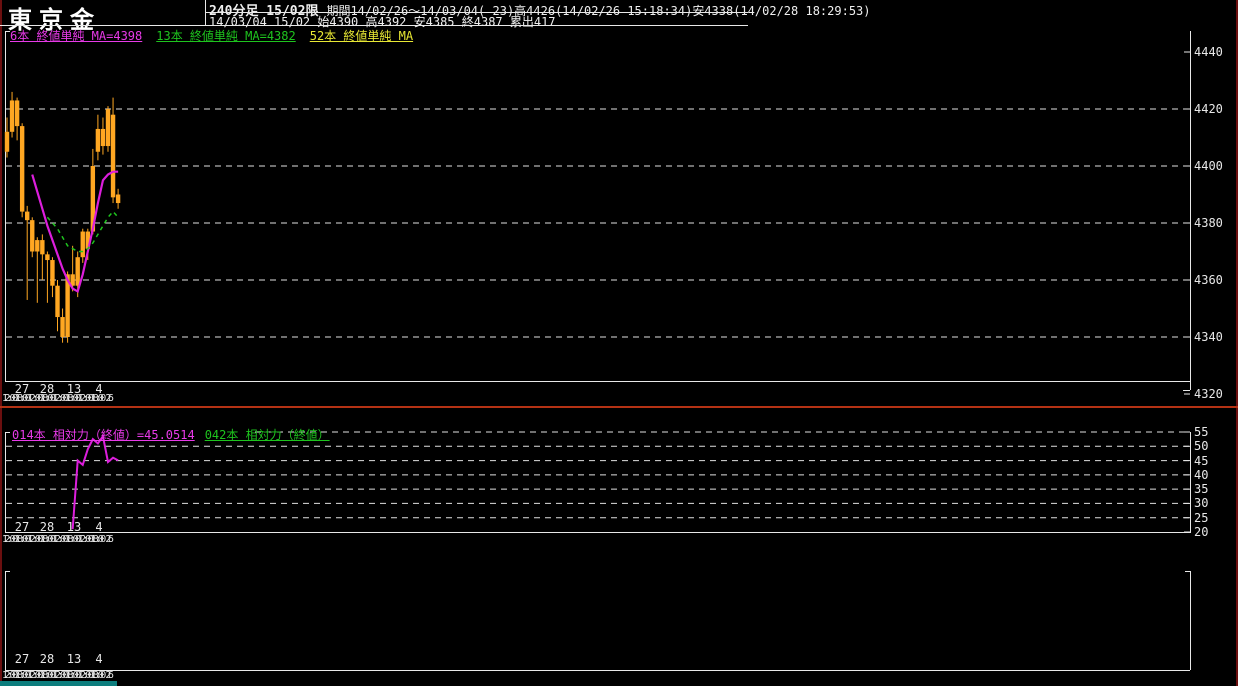  What do you see at coordinates (267, 435) in the screenshot?
I see `rsi42-legend: 042本 相対力（終値）` at bounding box center [267, 435].